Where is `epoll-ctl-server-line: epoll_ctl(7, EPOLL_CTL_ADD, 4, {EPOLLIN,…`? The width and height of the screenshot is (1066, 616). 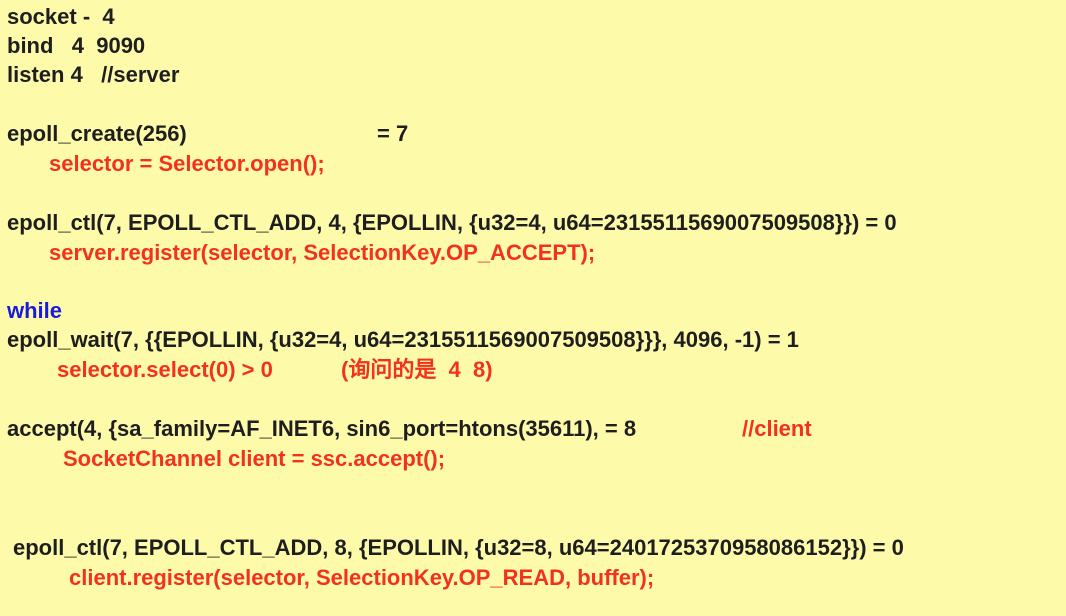 epoll-ctl-server-line: epoll_ctl(7, EPOLL_CTL_ADD, 4, {EPOLLIN,… is located at coordinates (452, 222).